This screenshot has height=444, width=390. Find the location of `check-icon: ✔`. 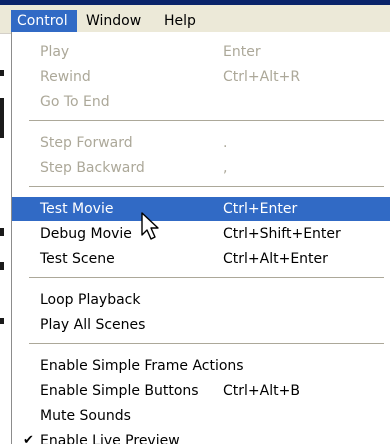

check-icon: ✔ is located at coordinates (28, 438).